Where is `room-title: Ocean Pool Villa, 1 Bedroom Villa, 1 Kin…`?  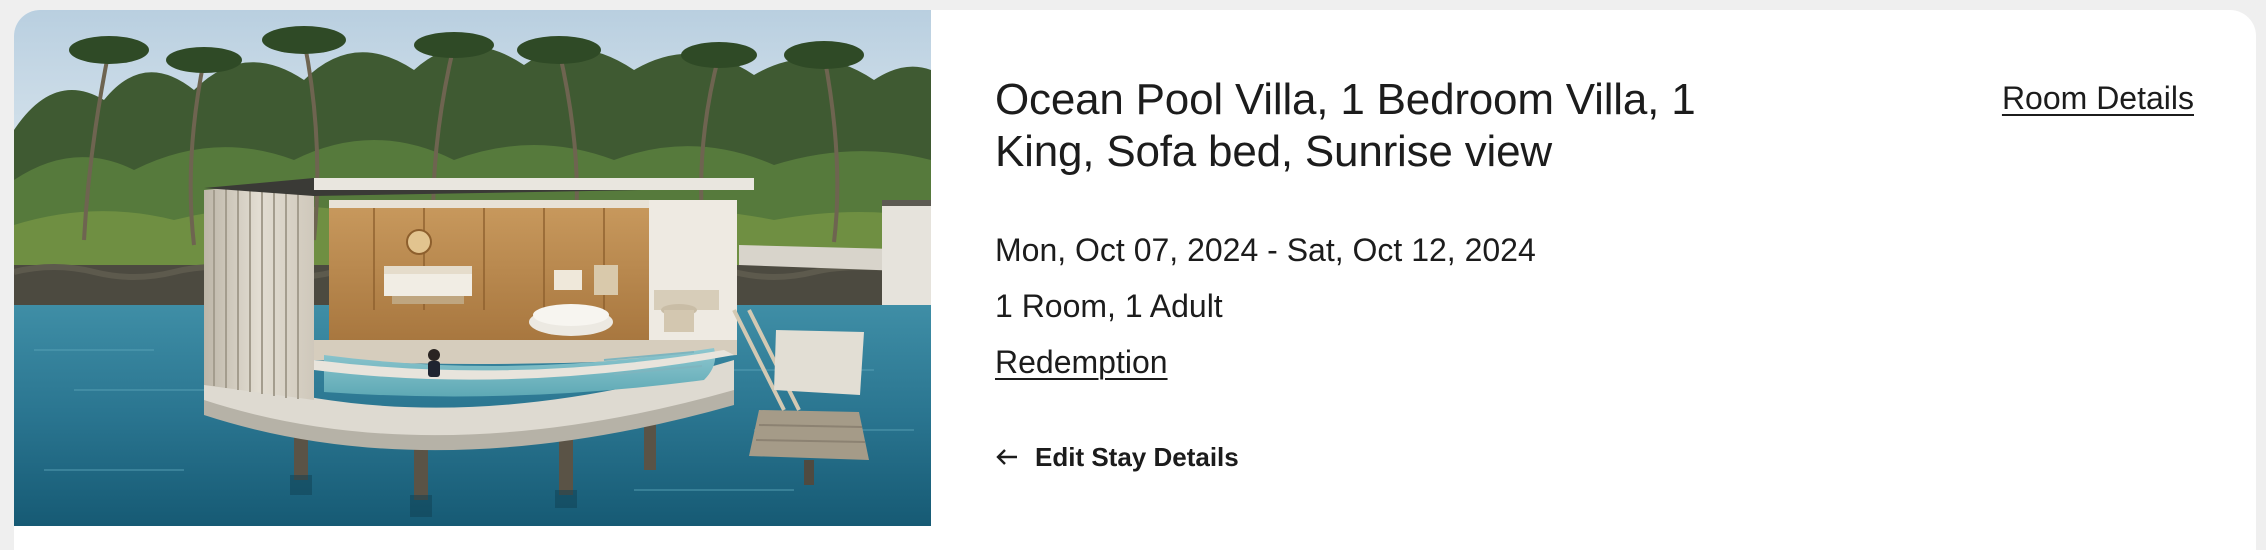
room-title: Ocean Pool Villa, 1 Bedroom Villa, 1 Kin… is located at coordinates (1345, 125).